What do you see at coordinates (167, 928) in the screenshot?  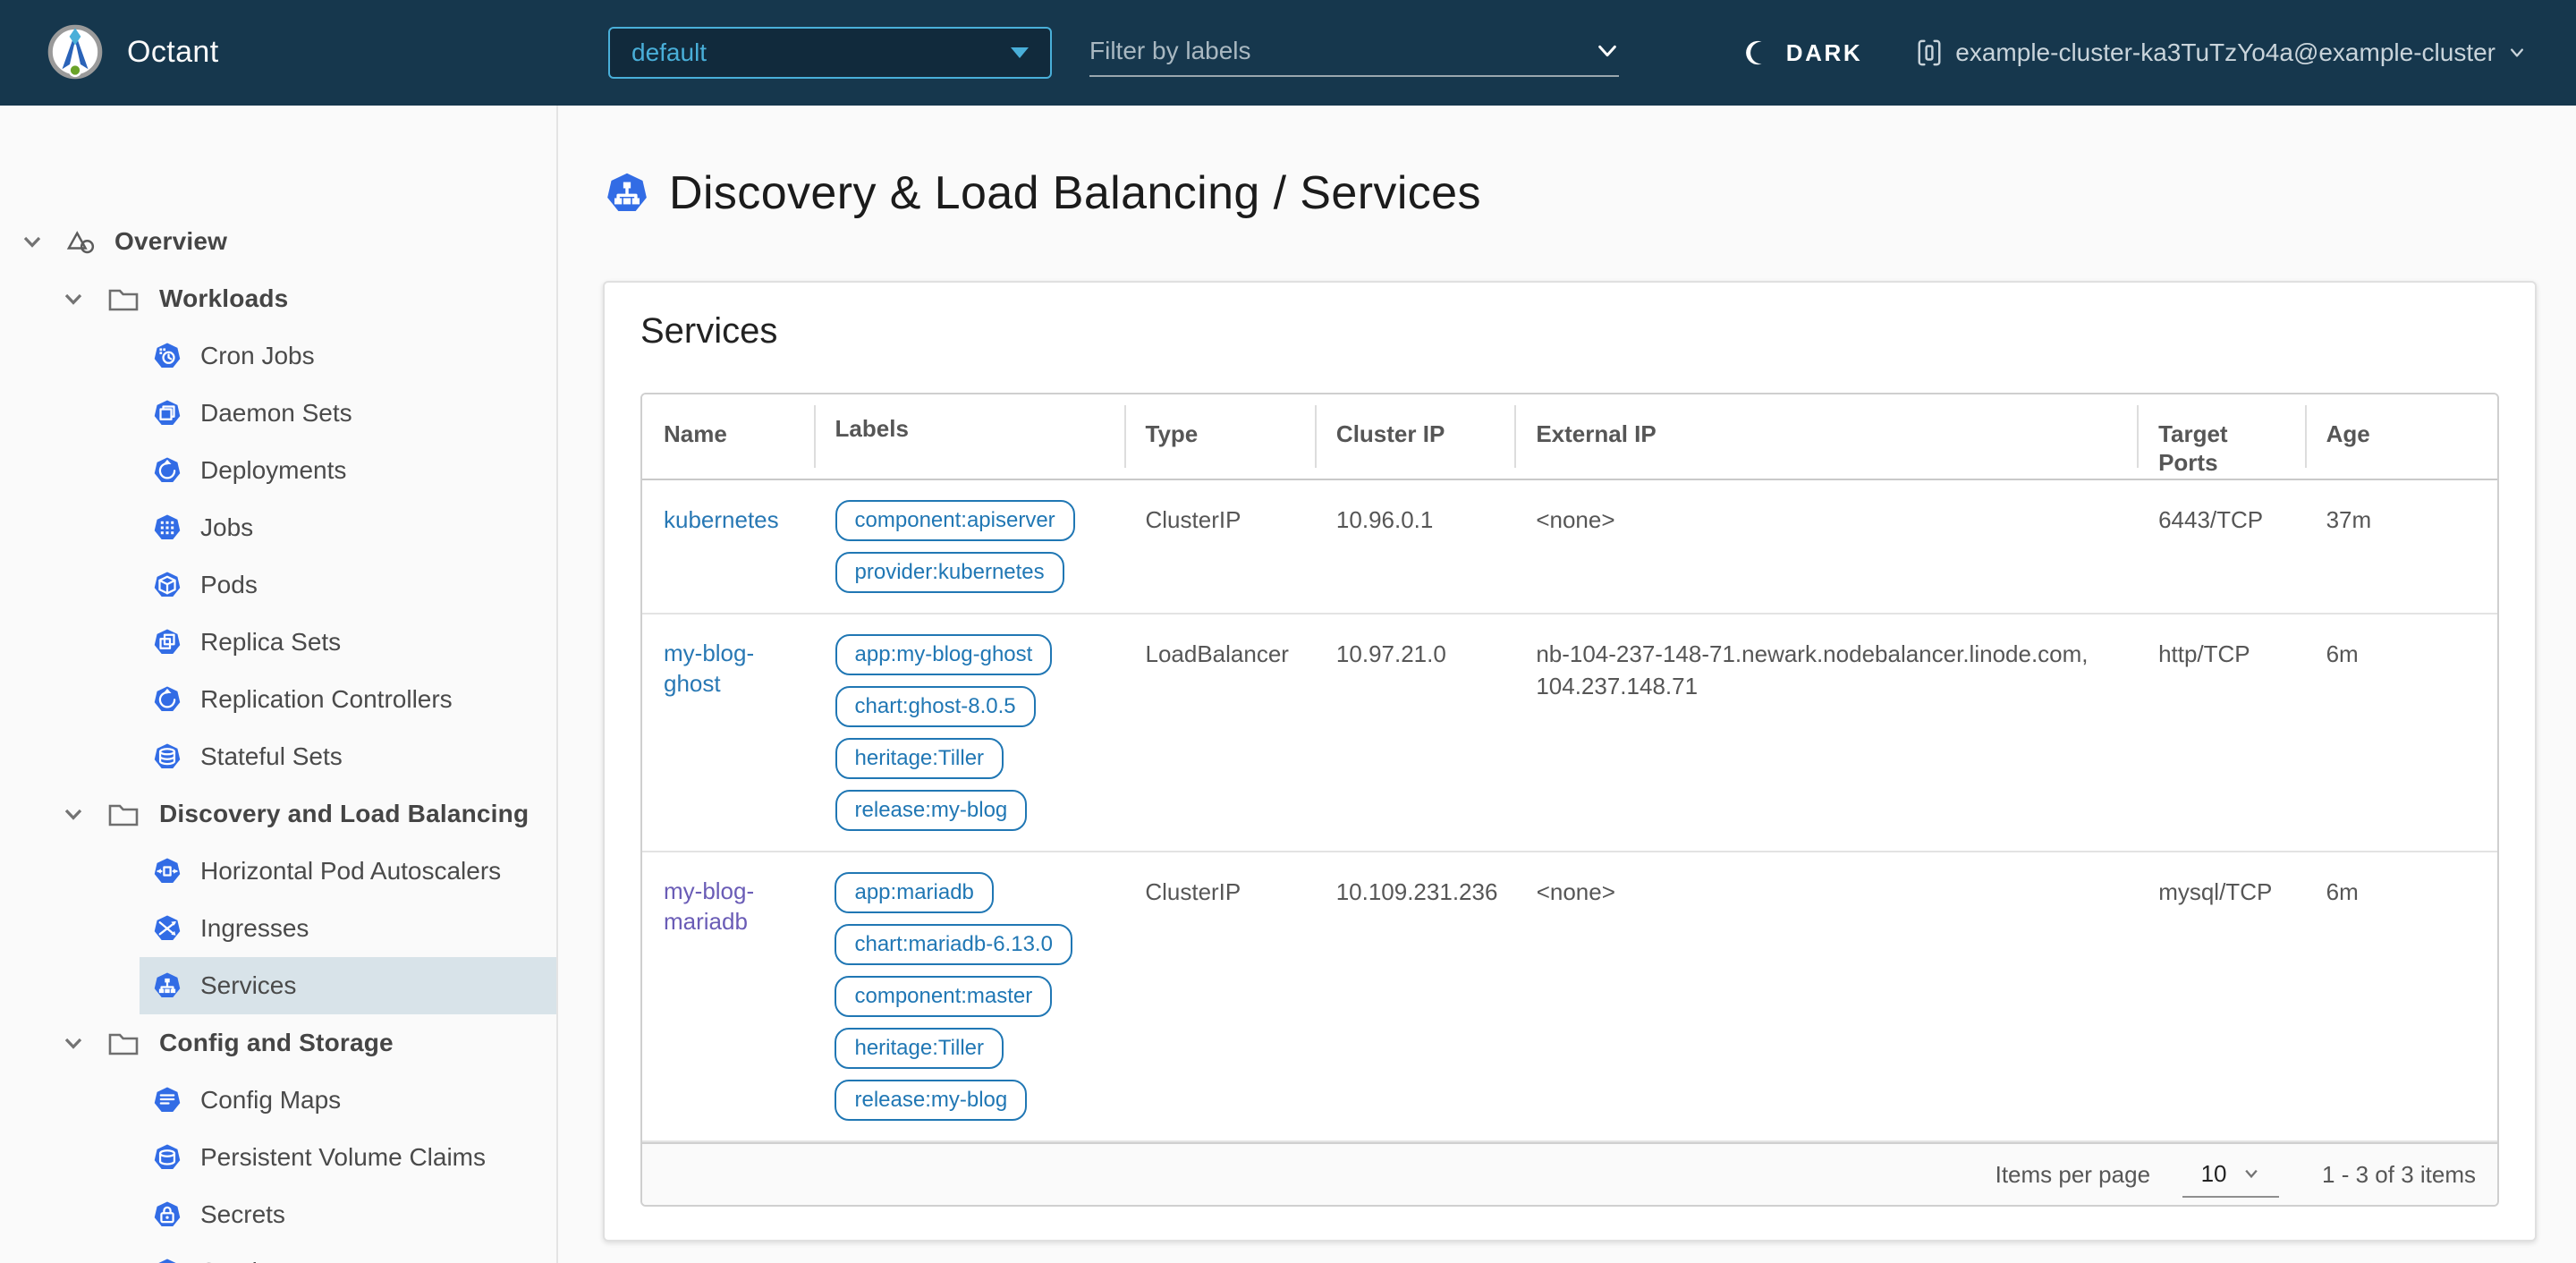 I see `ingress-icon` at bounding box center [167, 928].